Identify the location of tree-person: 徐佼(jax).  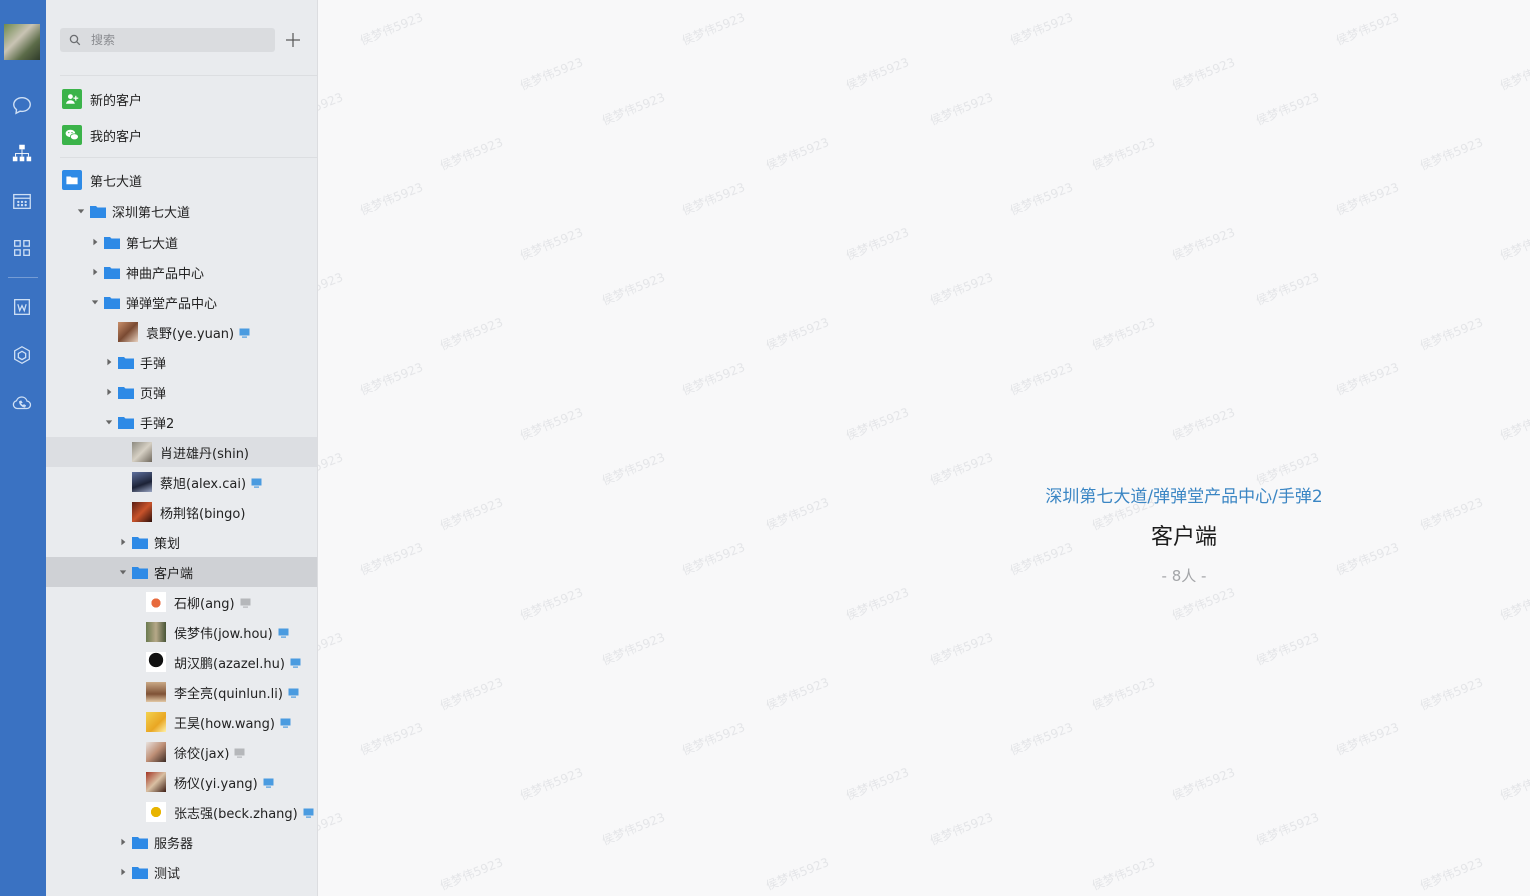
(181, 752).